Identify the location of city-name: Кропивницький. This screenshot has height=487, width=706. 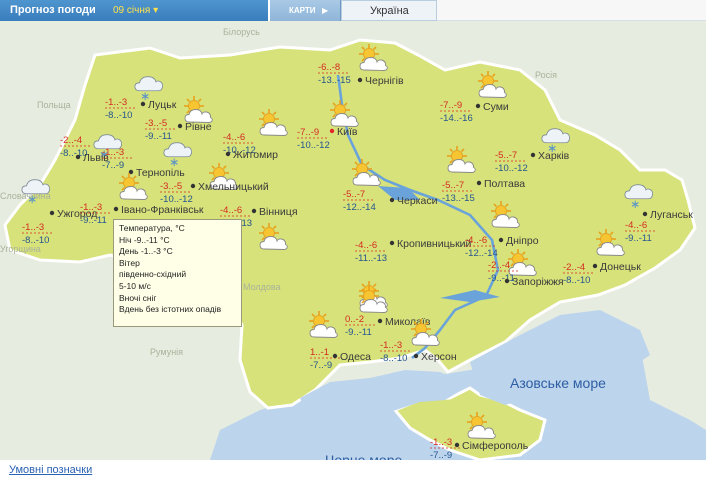
(434, 244).